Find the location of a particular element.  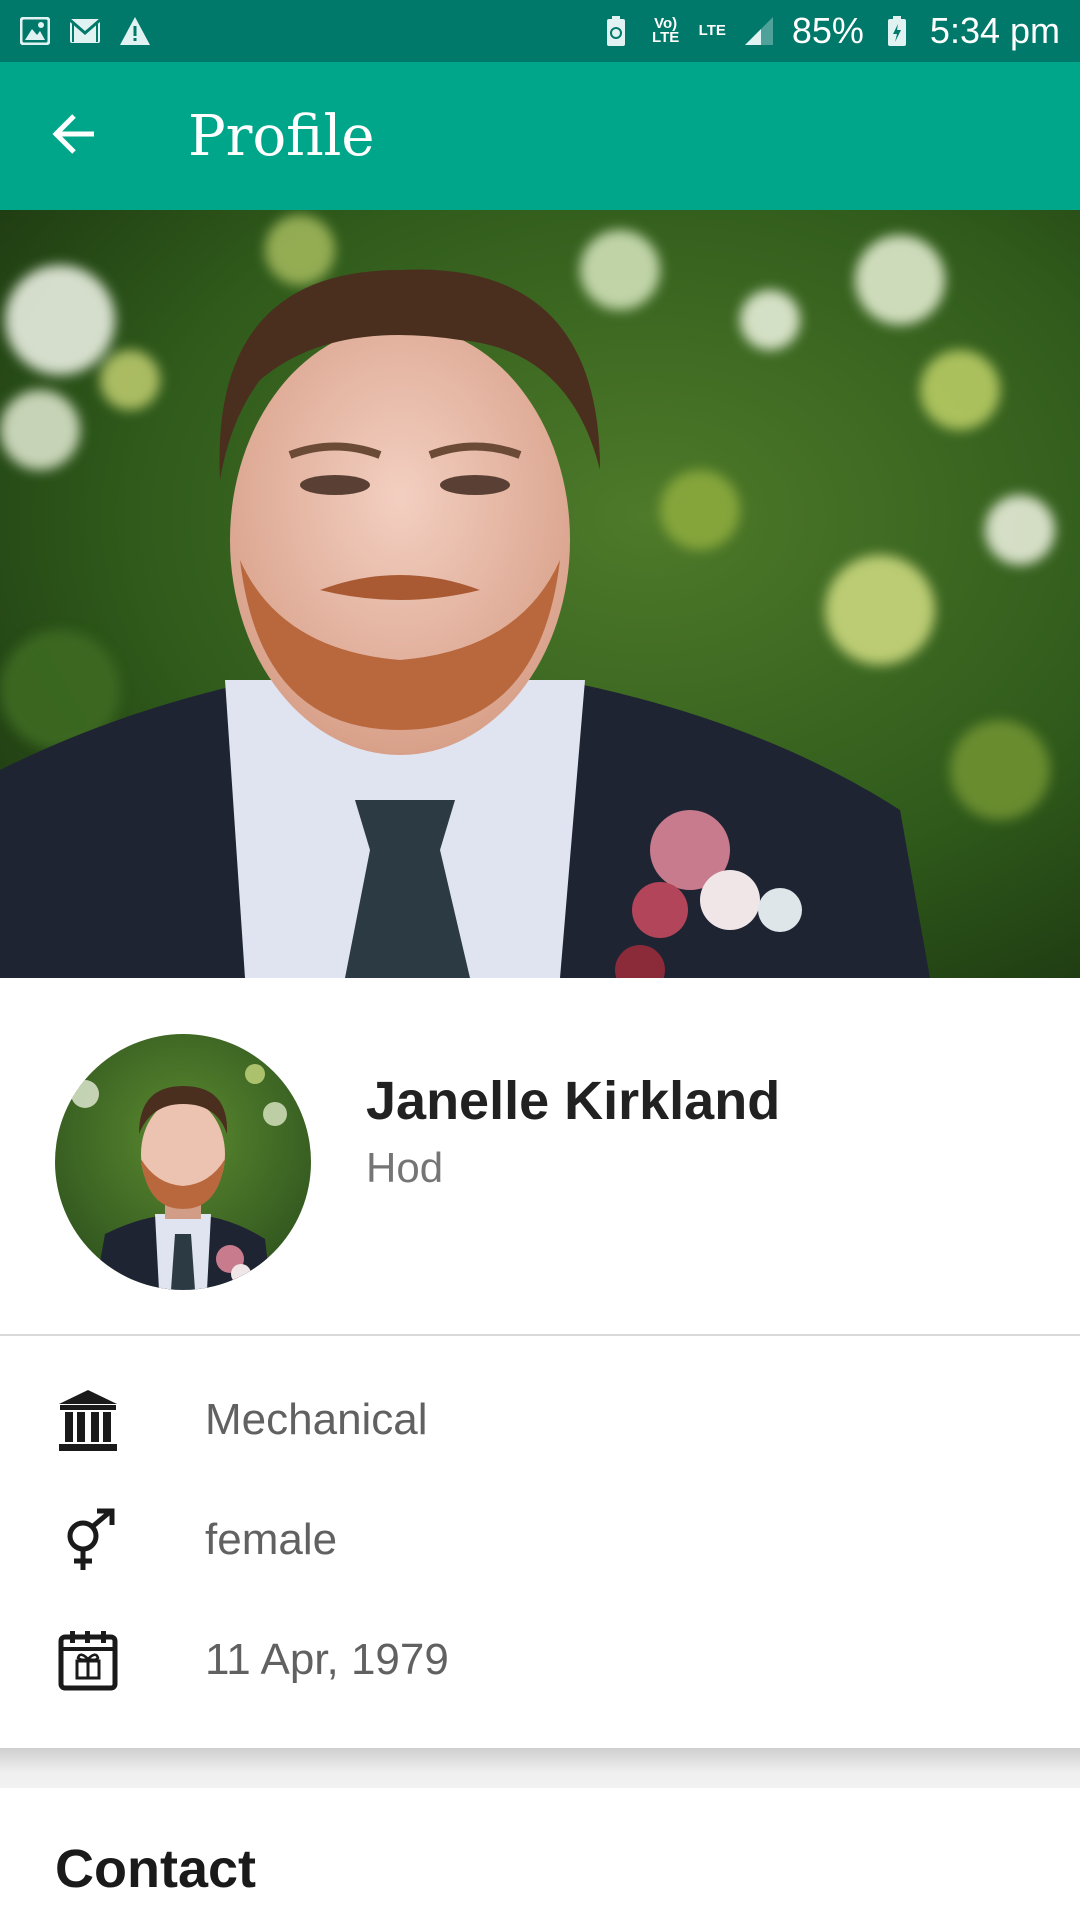

institution-icon is located at coordinates (88, 1420).